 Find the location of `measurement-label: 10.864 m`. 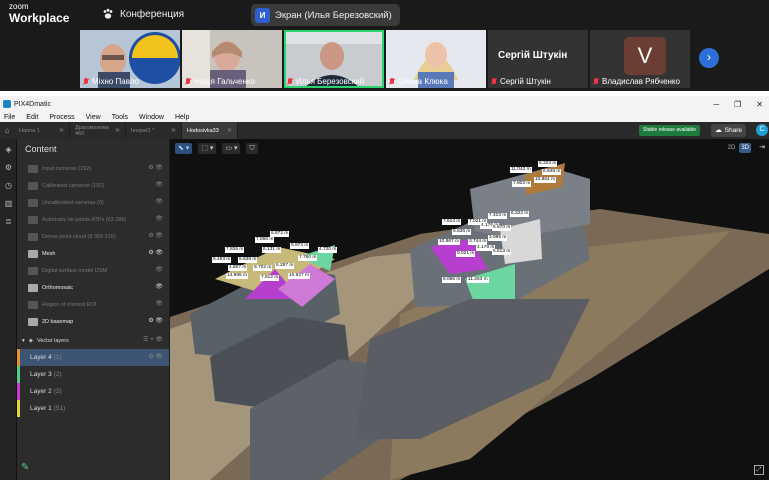

measurement-label: 10.864 m is located at coordinates (545, 180).